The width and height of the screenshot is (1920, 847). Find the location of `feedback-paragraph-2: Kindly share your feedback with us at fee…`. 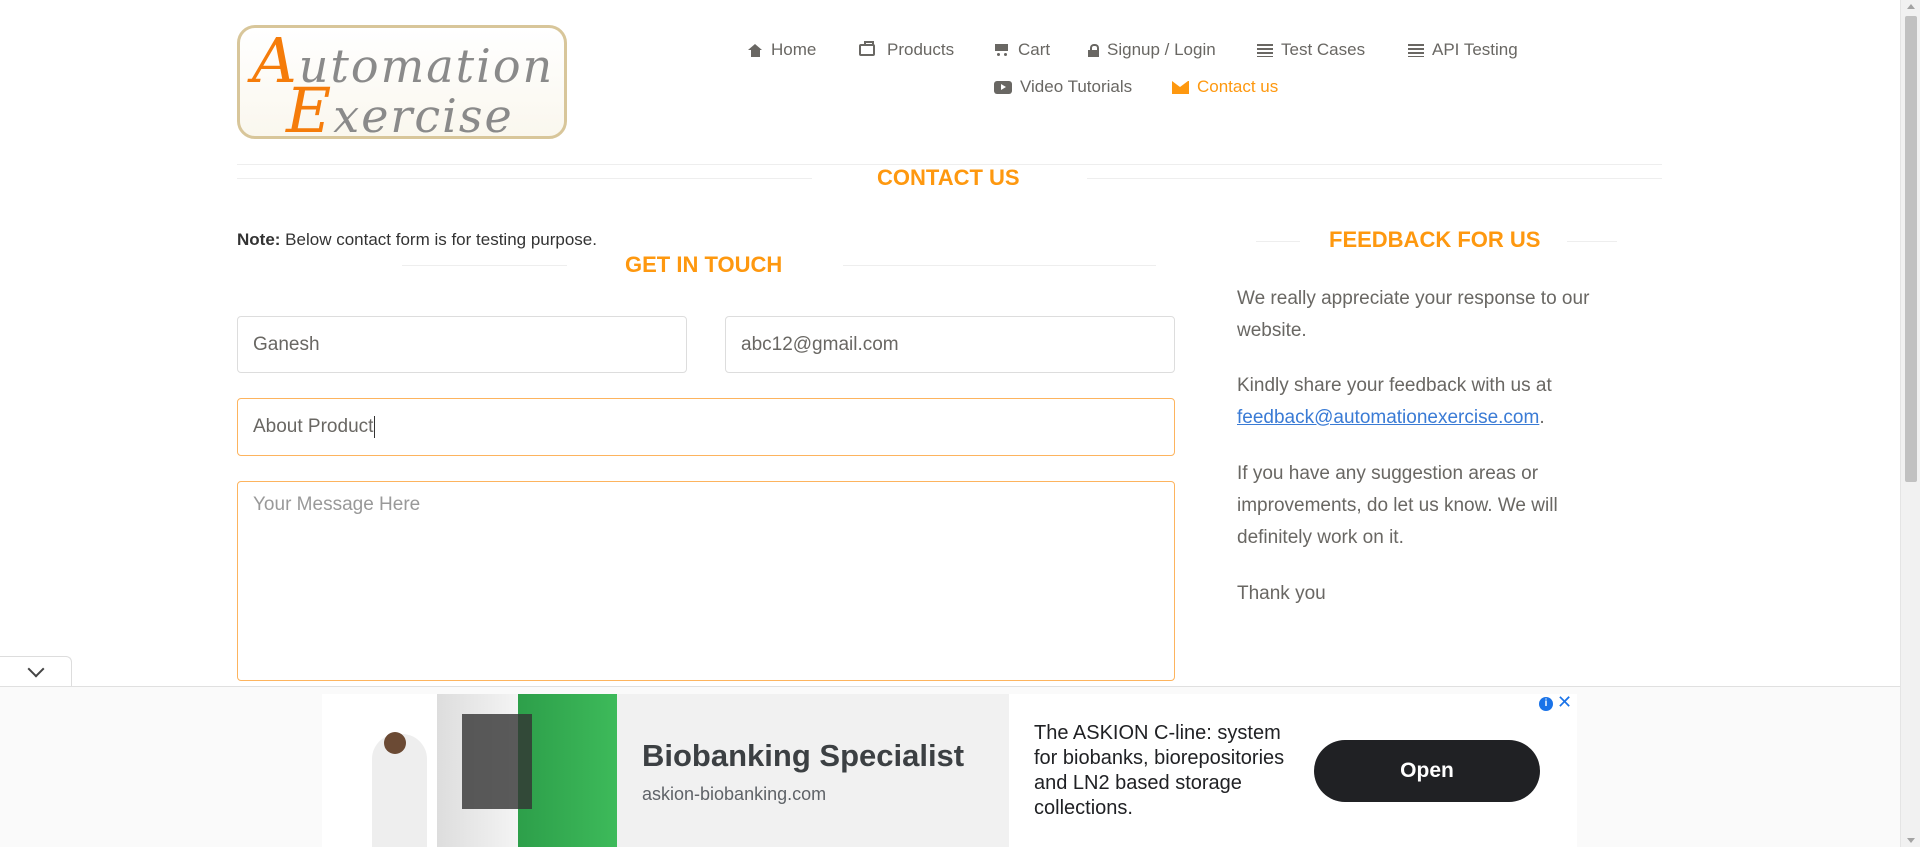

feedback-paragraph-2: Kindly share your feedback with us at fee… is located at coordinates (1437, 402).